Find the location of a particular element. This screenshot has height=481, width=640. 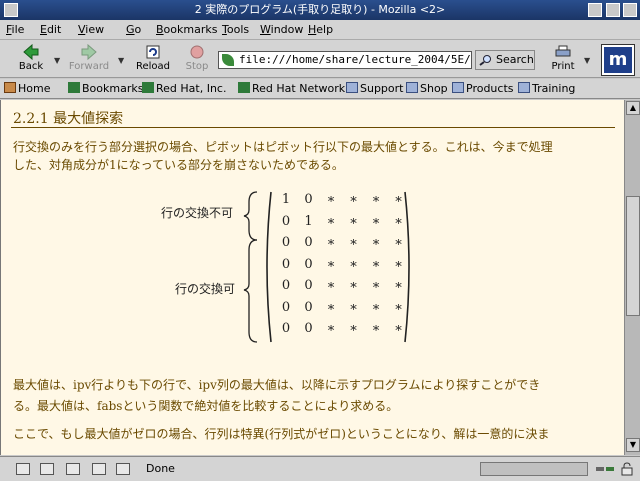

window-menu-icon is located at coordinates (11, 10).